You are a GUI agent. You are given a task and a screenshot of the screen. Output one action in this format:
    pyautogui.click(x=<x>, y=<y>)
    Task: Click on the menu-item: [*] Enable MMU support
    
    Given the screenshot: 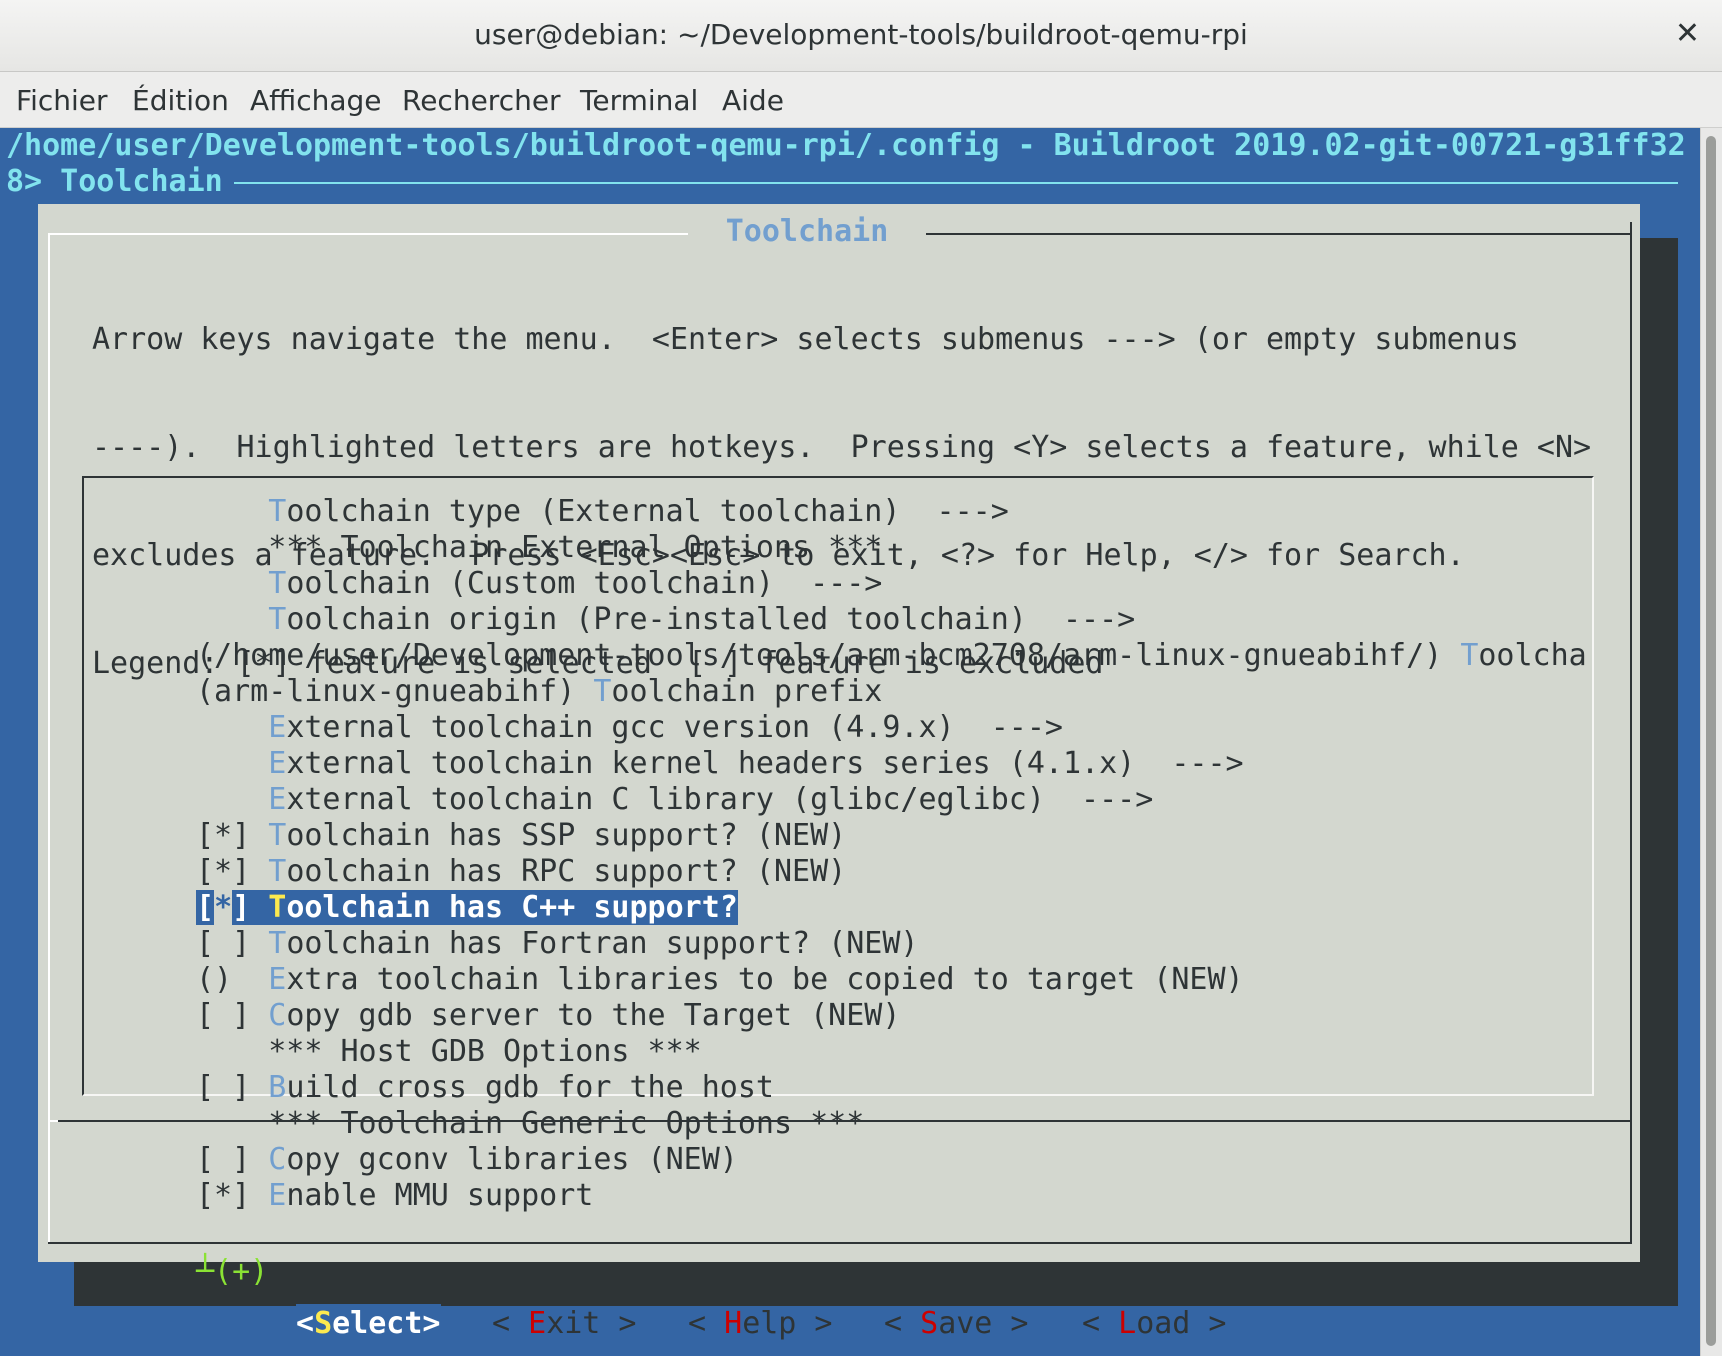 What is the action you would take?
    pyautogui.click(x=891, y=1196)
    